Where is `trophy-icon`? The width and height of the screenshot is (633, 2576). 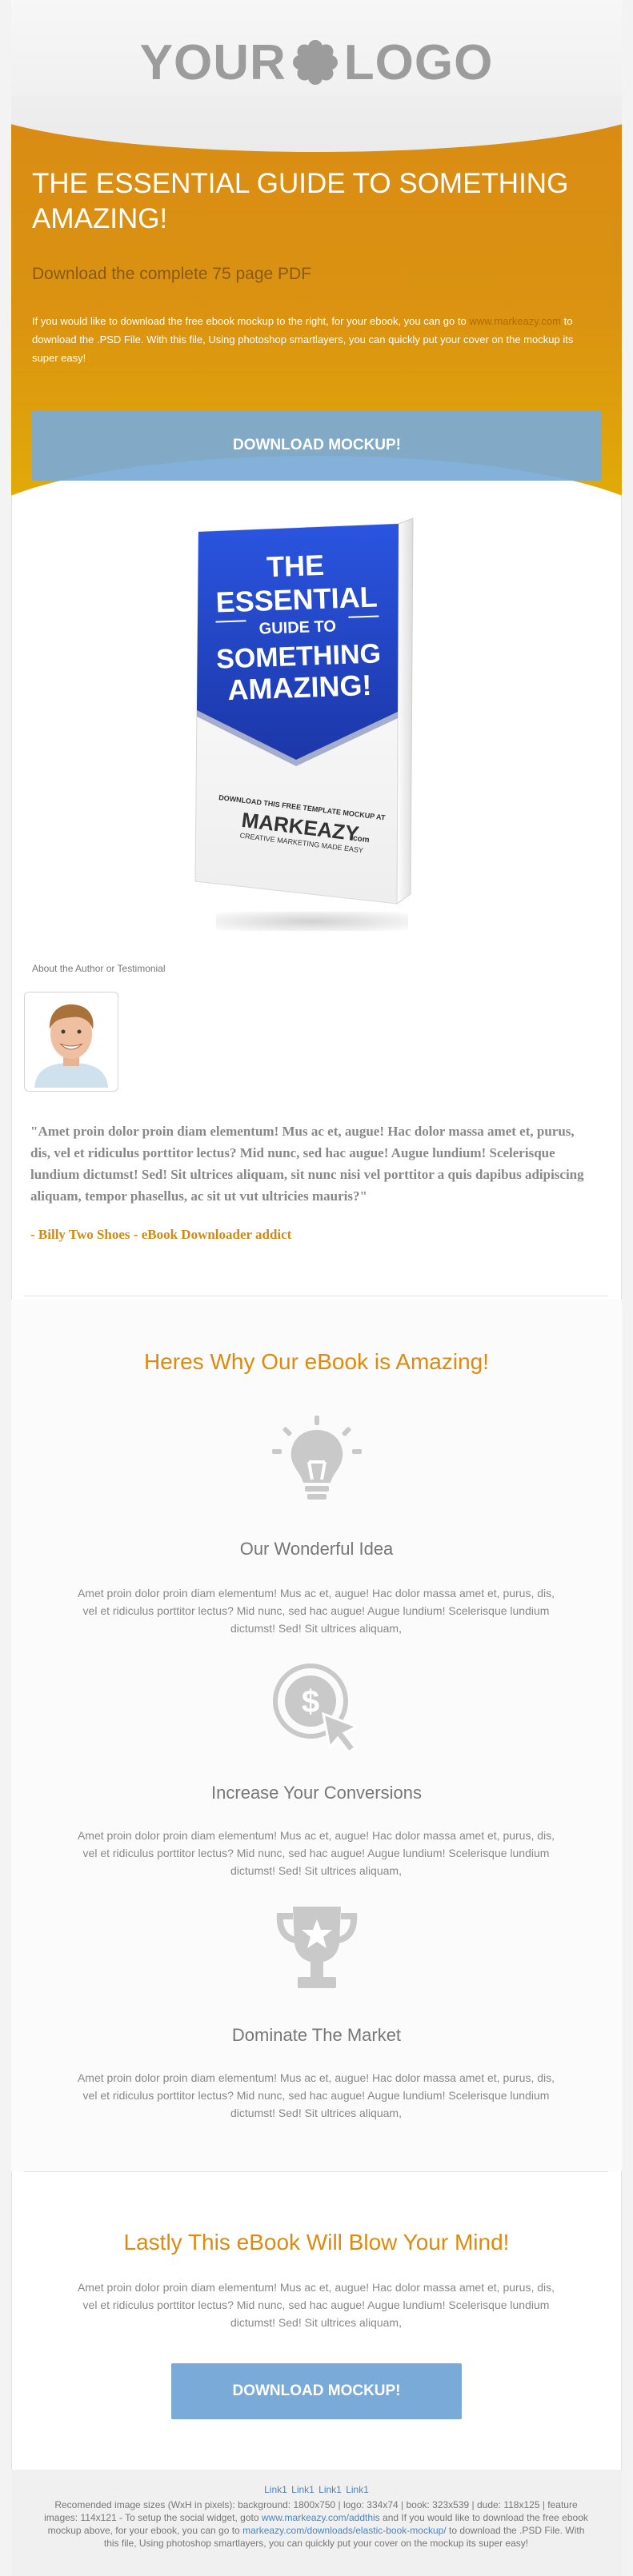
trophy-icon is located at coordinates (317, 1948).